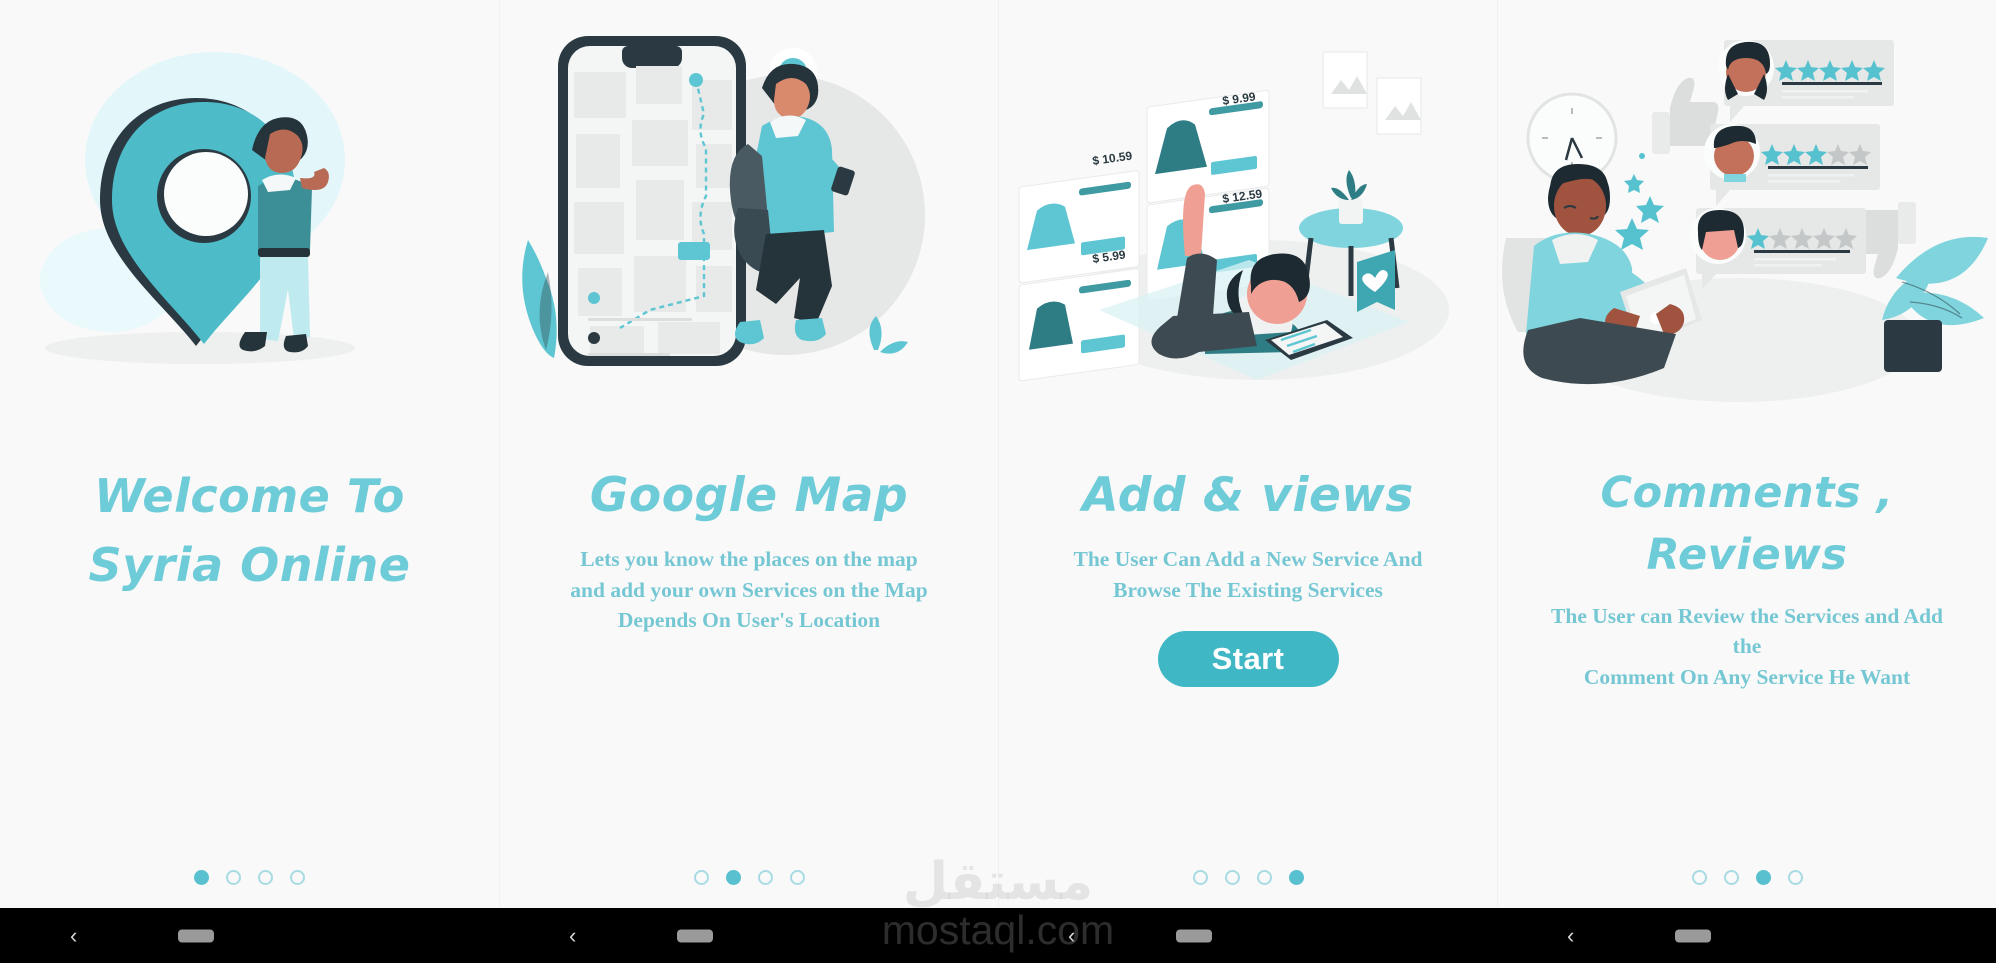 This screenshot has height=963, width=1996. Describe the element at coordinates (249, 935) in the screenshot. I see `nav-cell-1: ‹` at that location.